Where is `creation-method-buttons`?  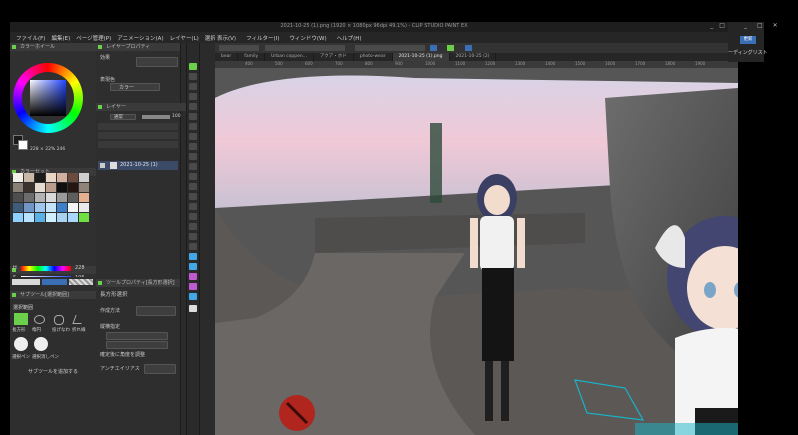
creation-method-buttons is located at coordinates (156, 311).